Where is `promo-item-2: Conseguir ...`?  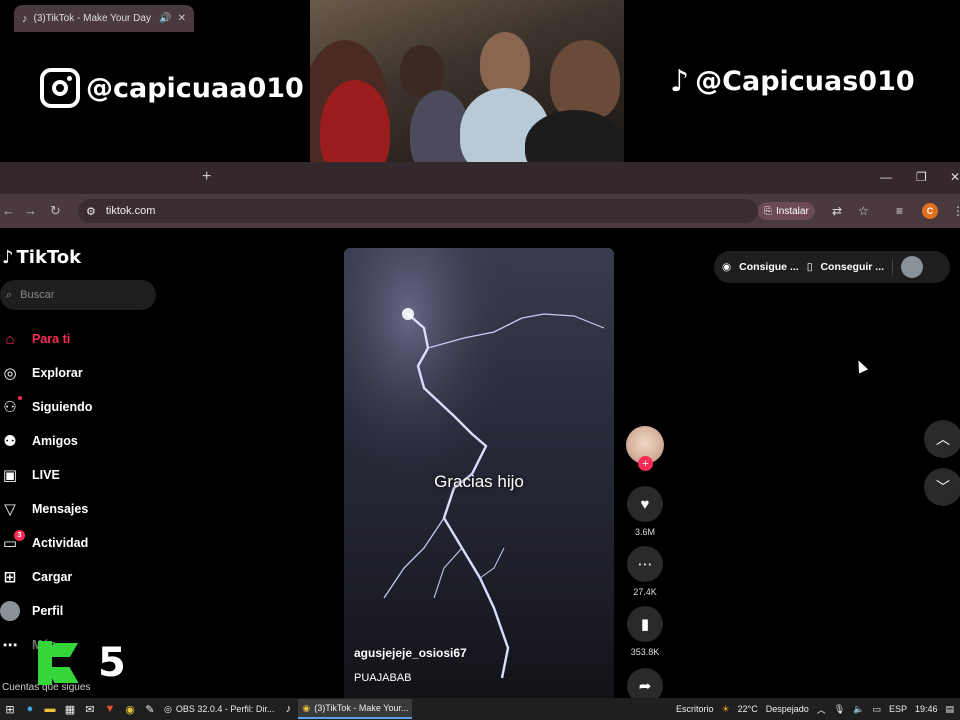 promo-item-2: Conseguir ... is located at coordinates (852, 267).